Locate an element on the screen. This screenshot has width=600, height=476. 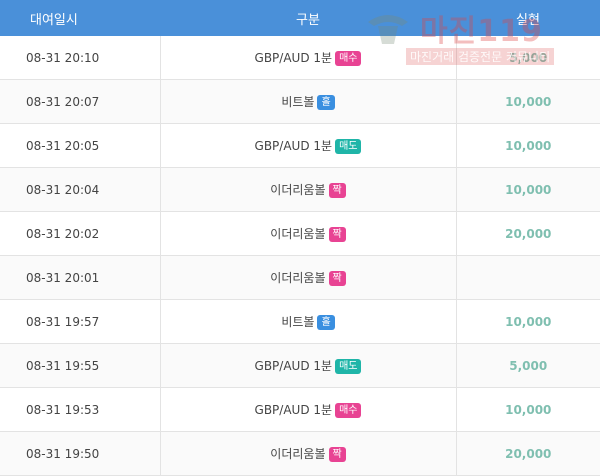
header-time: 대여일시 is located at coordinates (80, 18).